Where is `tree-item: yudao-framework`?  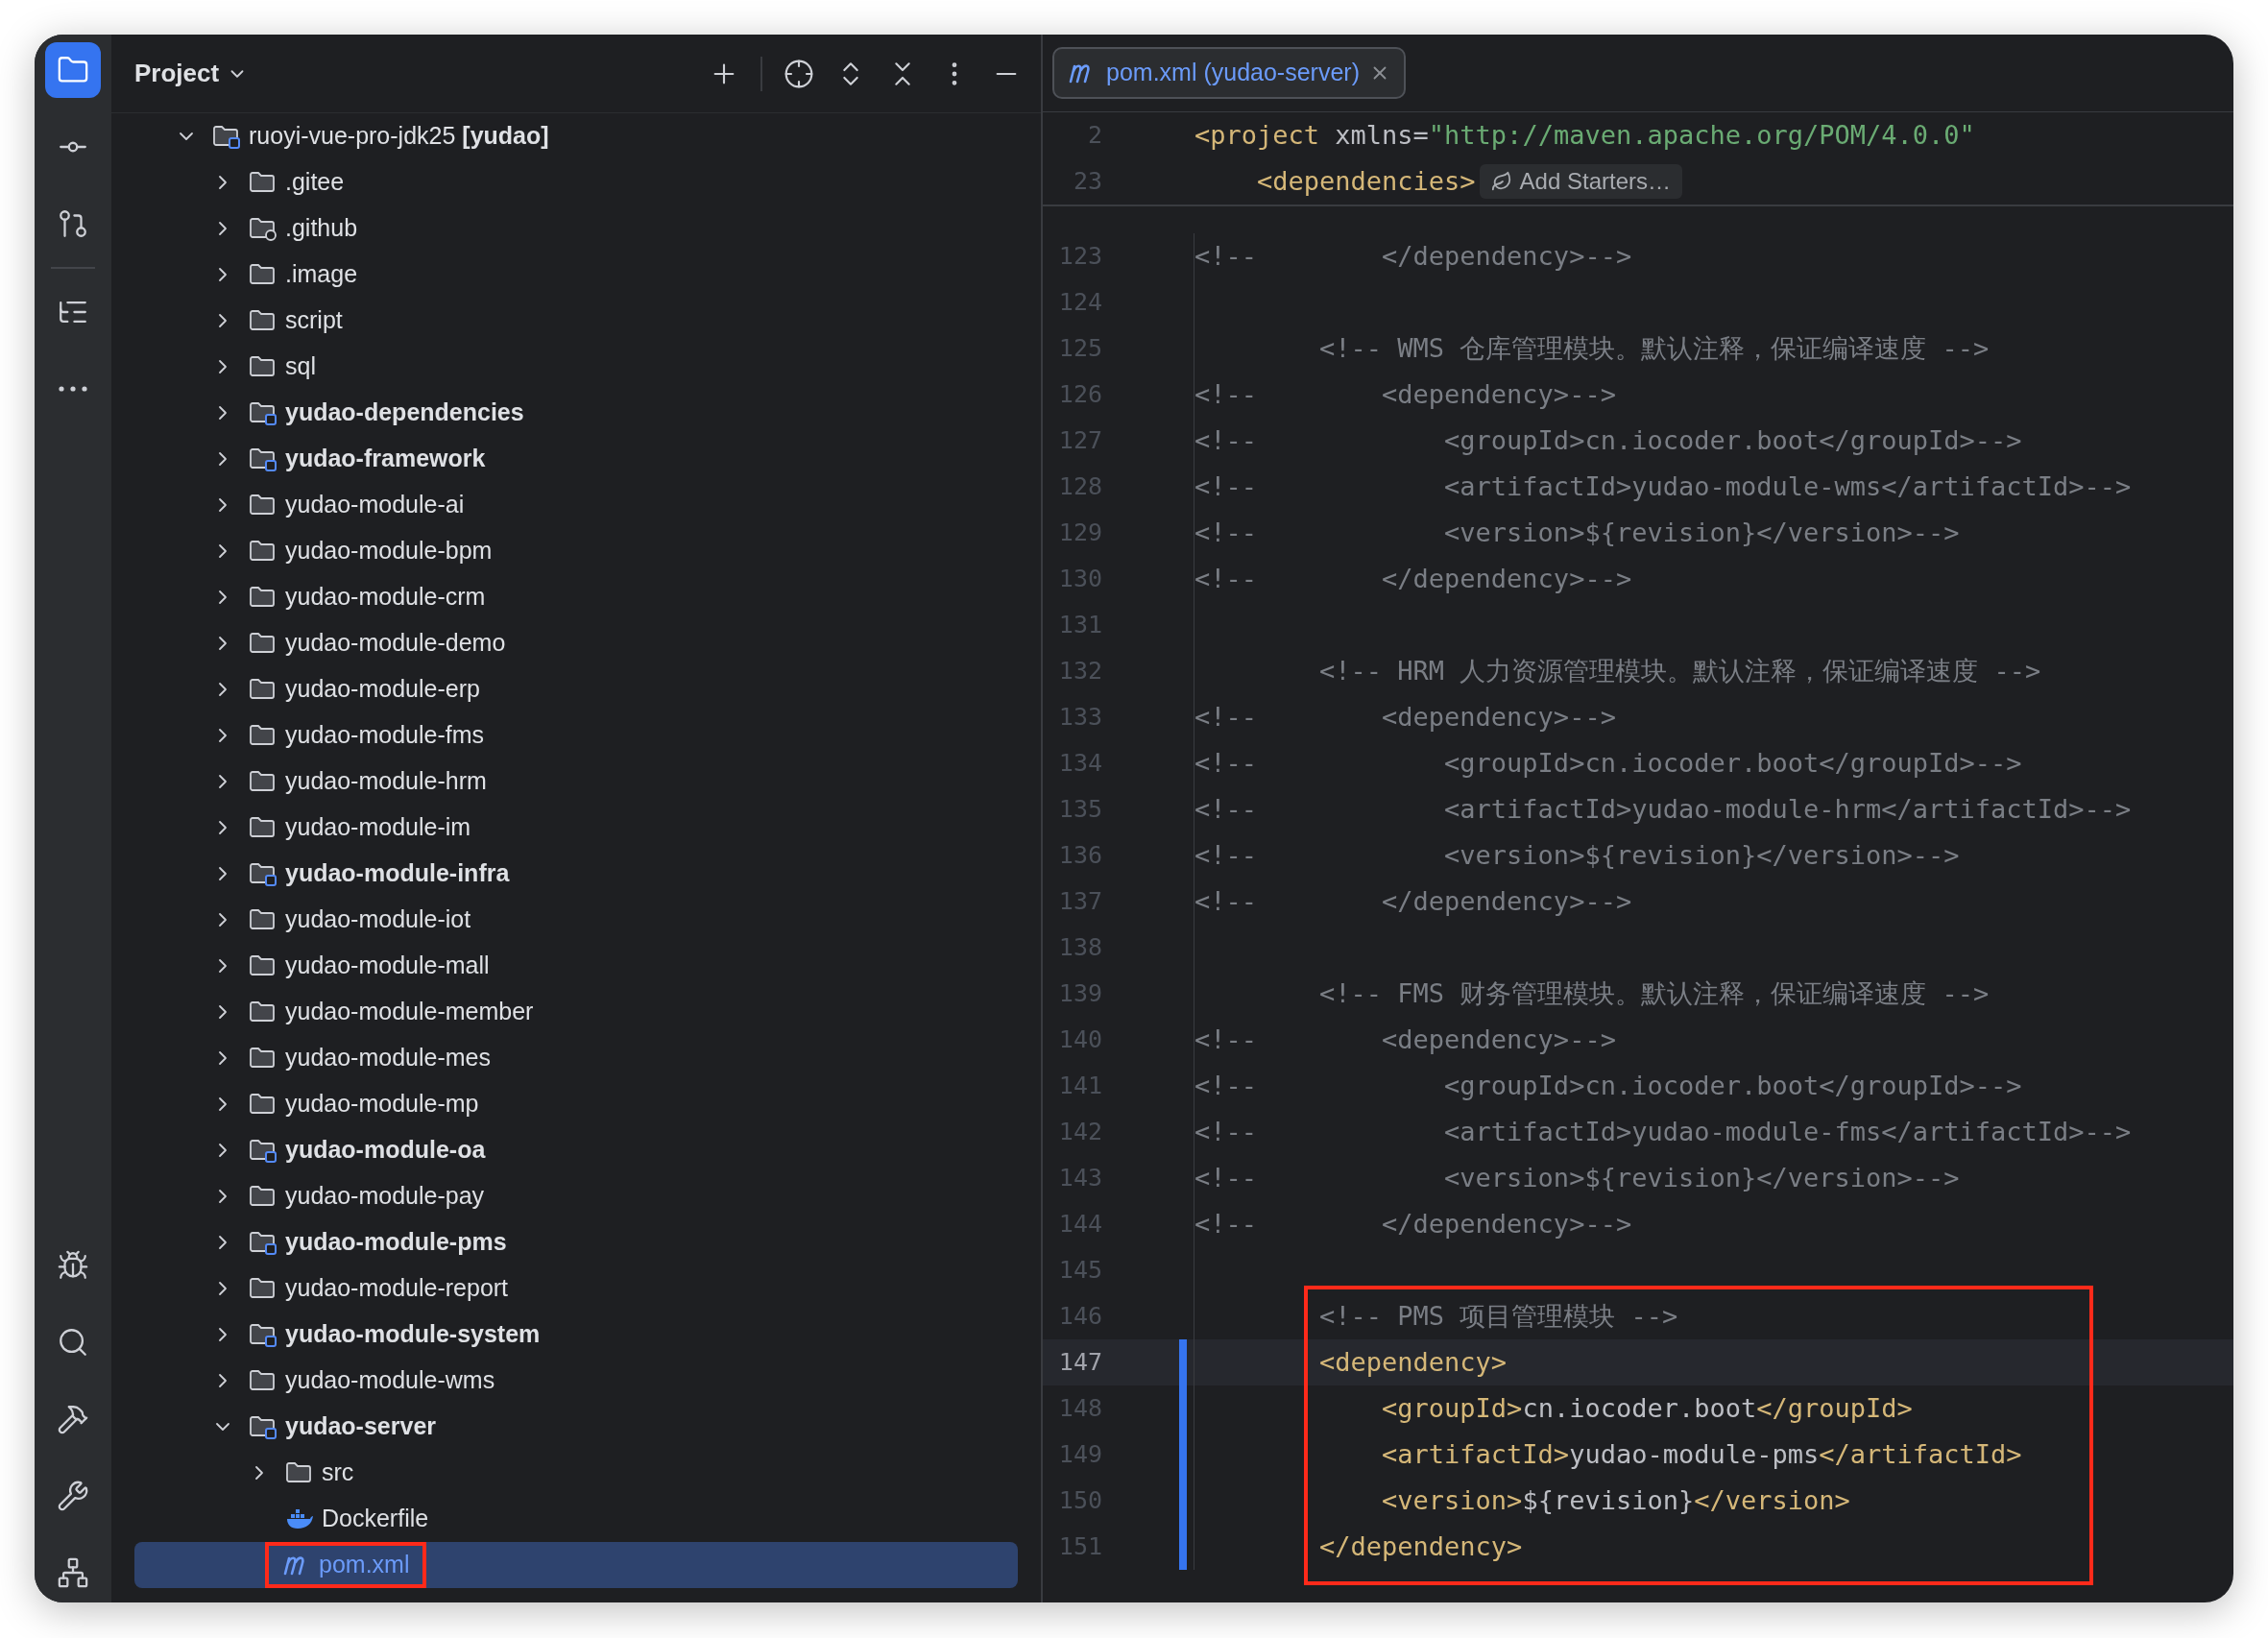 tree-item: yudao-framework is located at coordinates (576, 459).